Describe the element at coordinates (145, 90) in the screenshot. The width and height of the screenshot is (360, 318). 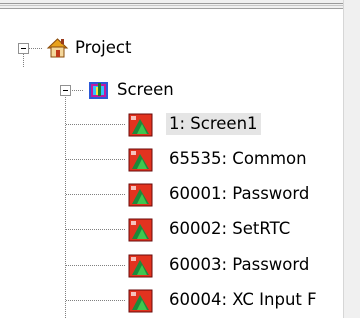
I see `tree-node-screen: Screen` at that location.